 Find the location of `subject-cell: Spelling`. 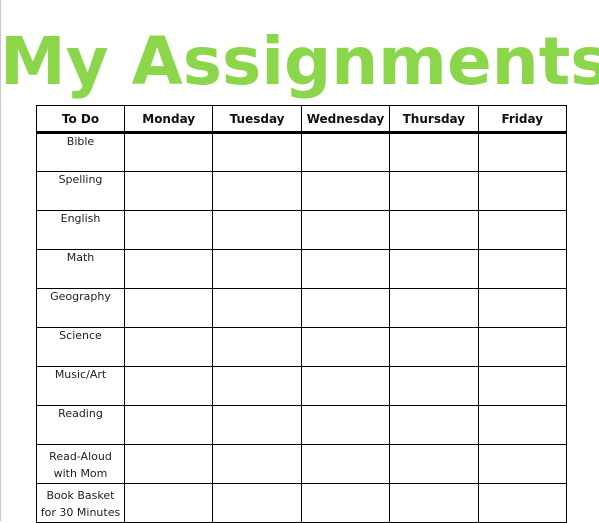

subject-cell: Spelling is located at coordinates (80, 191).